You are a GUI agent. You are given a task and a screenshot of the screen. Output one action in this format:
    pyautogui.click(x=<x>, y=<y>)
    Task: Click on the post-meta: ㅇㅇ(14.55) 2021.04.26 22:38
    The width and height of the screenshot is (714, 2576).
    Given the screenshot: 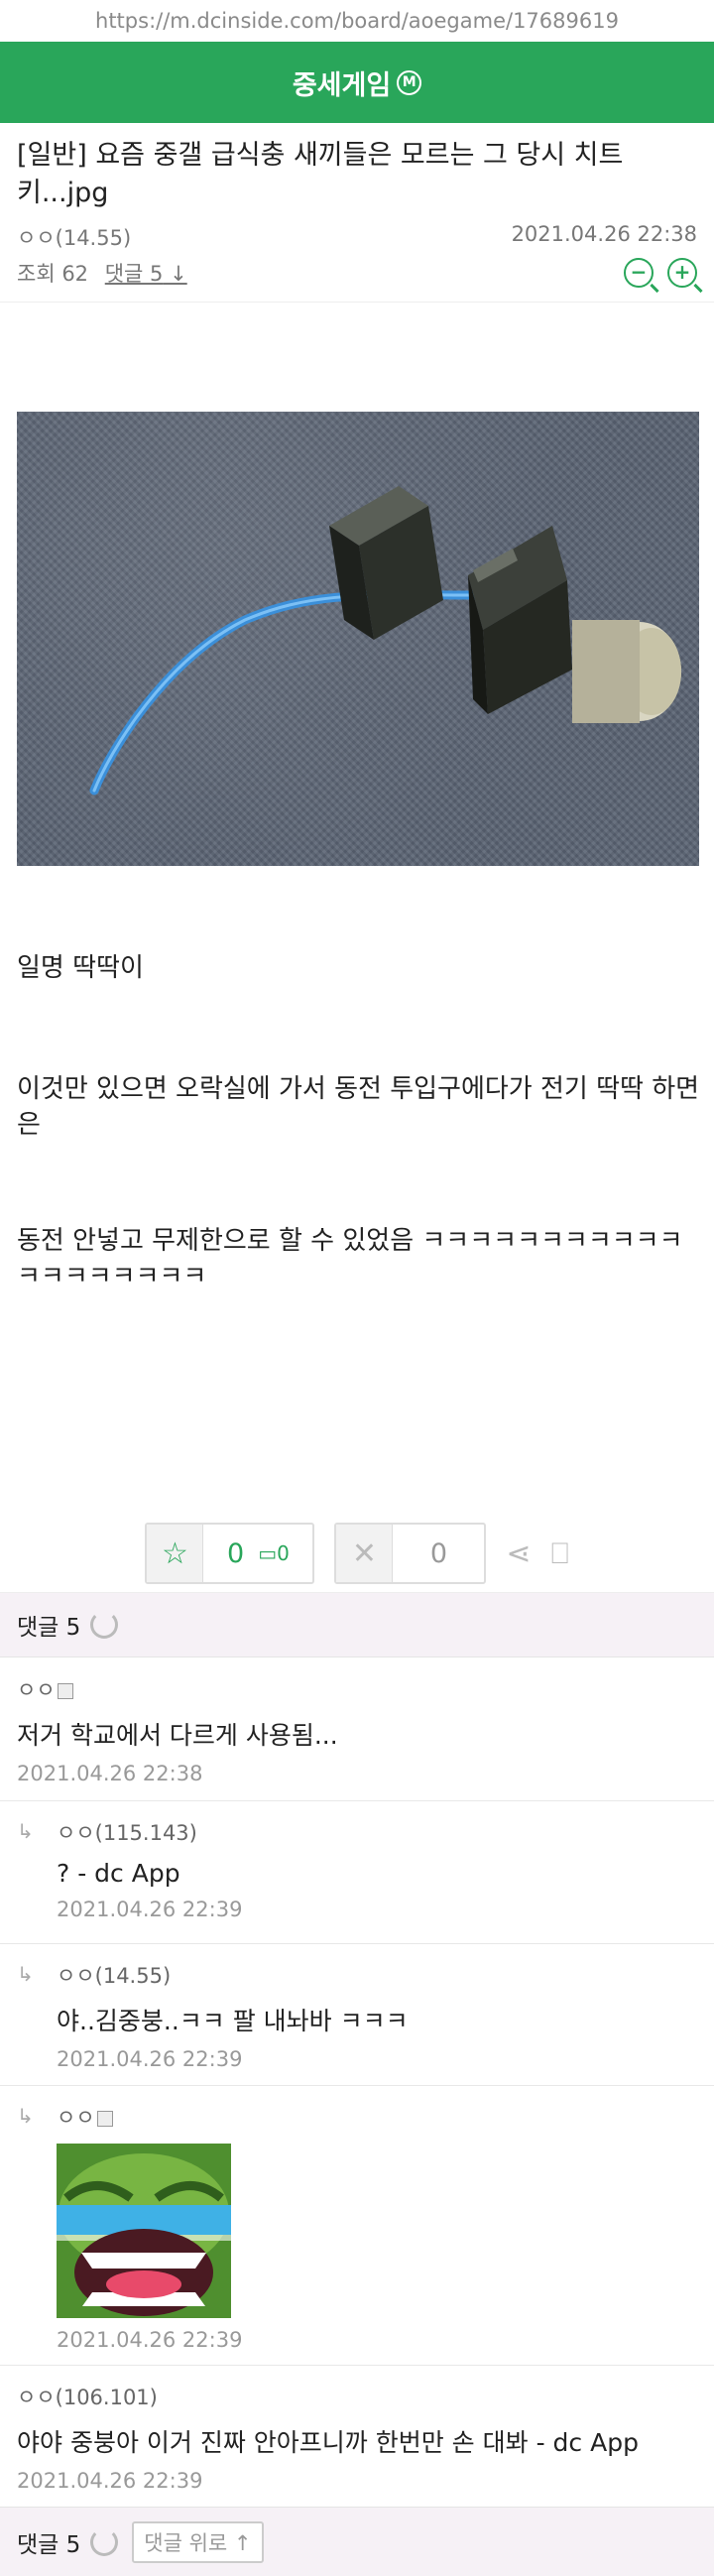 What is the action you would take?
    pyautogui.click(x=357, y=232)
    